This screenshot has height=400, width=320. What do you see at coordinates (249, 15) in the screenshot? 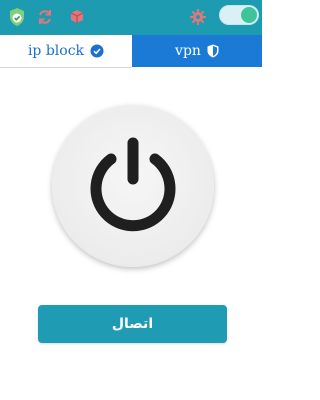
I see `toggle-knob` at bounding box center [249, 15].